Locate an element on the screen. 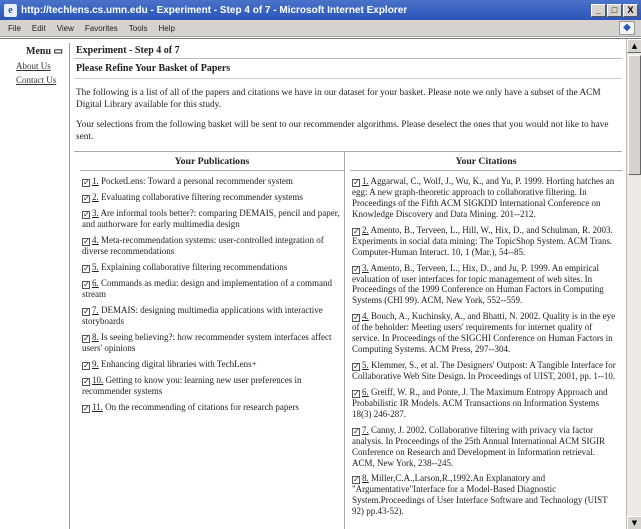 The height and width of the screenshot is (529, 641). publication-number-link: 9. is located at coordinates (95, 364).